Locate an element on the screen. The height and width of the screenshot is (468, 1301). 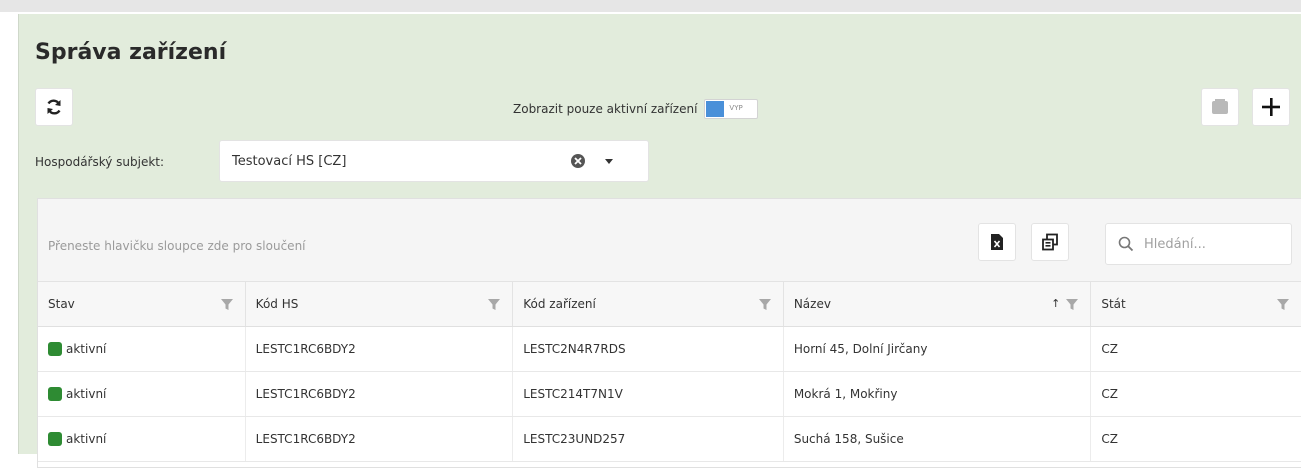
active-only-toggle-row: Zobrazit pouze aktivní zařízení VYP is located at coordinates (636, 109).